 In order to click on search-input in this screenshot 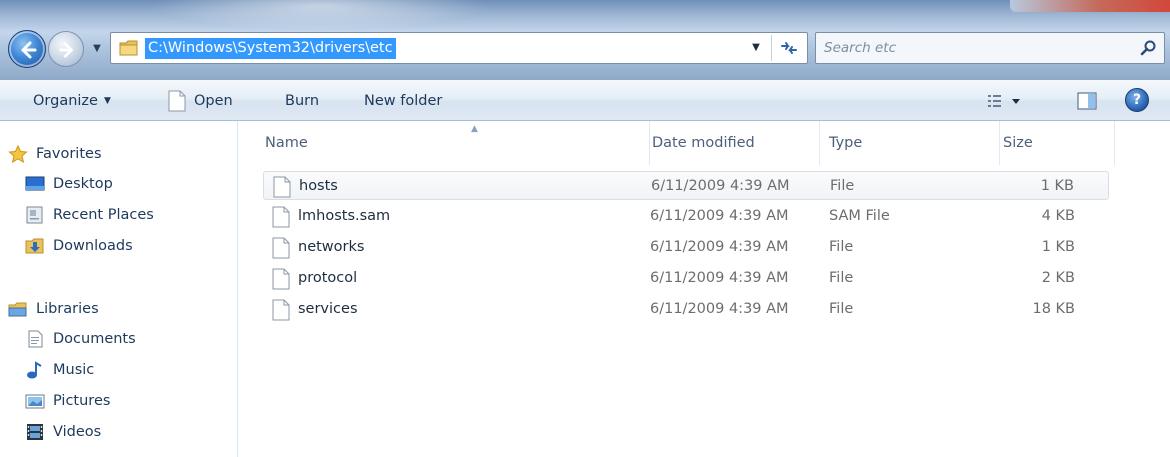, I will do `click(974, 48)`.